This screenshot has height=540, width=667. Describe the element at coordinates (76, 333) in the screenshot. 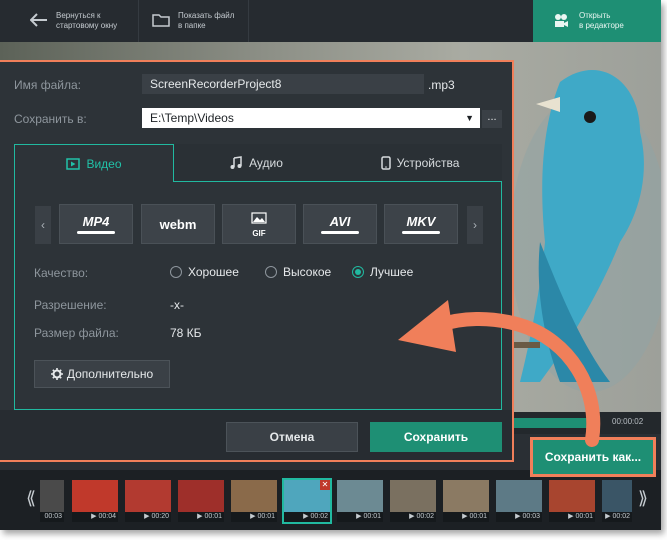

I see `filesize-label: Размер файла:` at that location.